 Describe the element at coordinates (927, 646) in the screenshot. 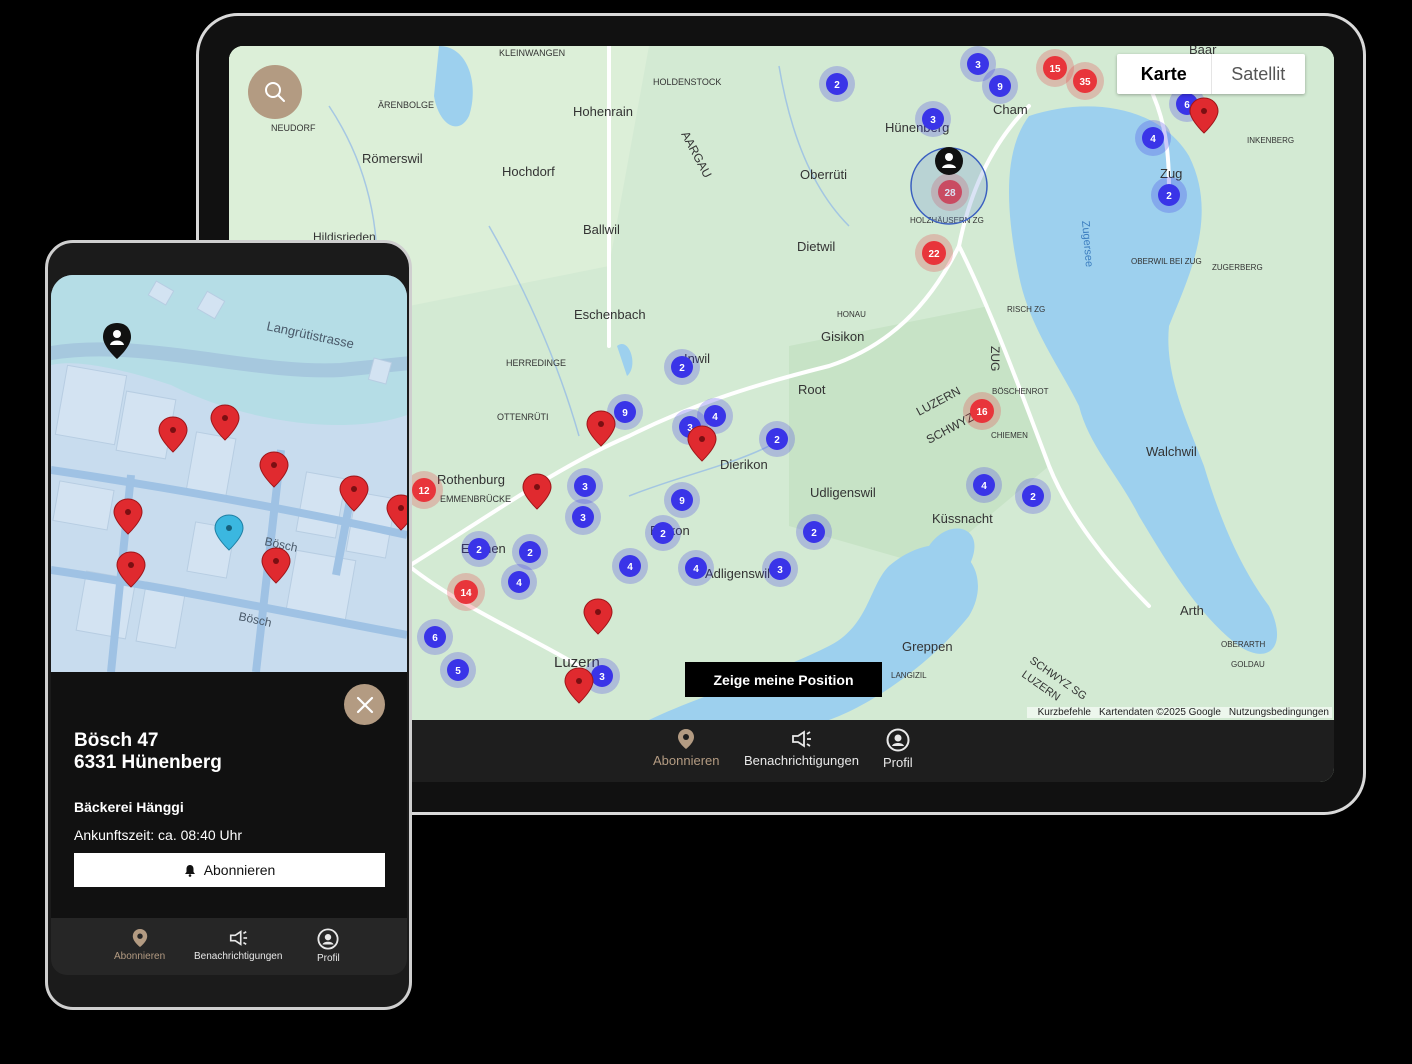

I see `place-label: Greppen` at that location.